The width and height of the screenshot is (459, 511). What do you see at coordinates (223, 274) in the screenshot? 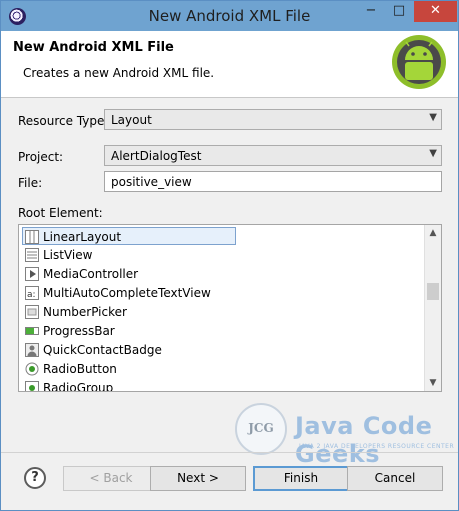
I see `list-item: MediaController` at bounding box center [223, 274].